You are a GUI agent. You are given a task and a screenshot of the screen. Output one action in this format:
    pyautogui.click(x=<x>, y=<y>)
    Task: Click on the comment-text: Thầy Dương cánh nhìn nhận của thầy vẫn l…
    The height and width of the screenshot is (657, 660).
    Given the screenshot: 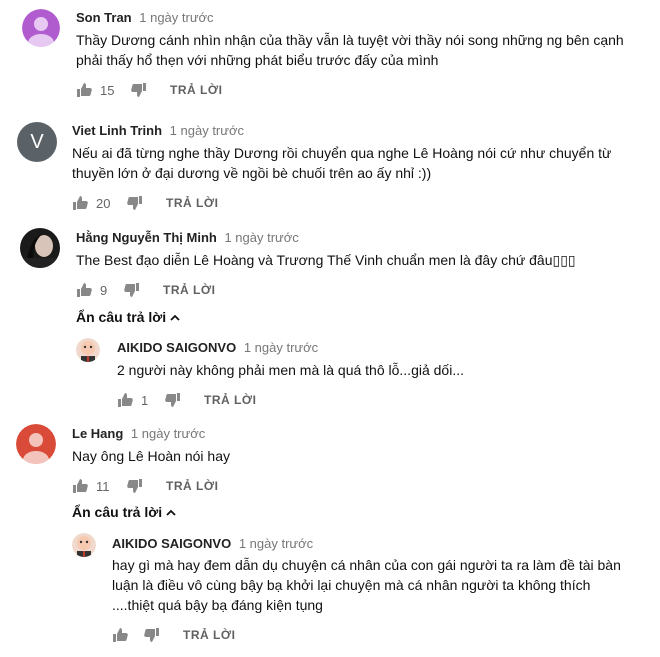 What is the action you would take?
    pyautogui.click(x=350, y=50)
    